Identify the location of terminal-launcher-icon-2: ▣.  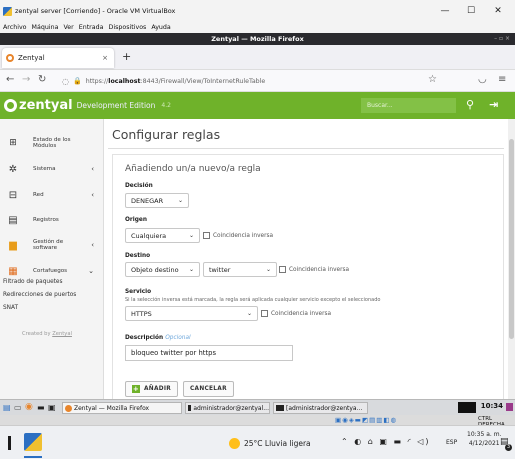
(52, 407).